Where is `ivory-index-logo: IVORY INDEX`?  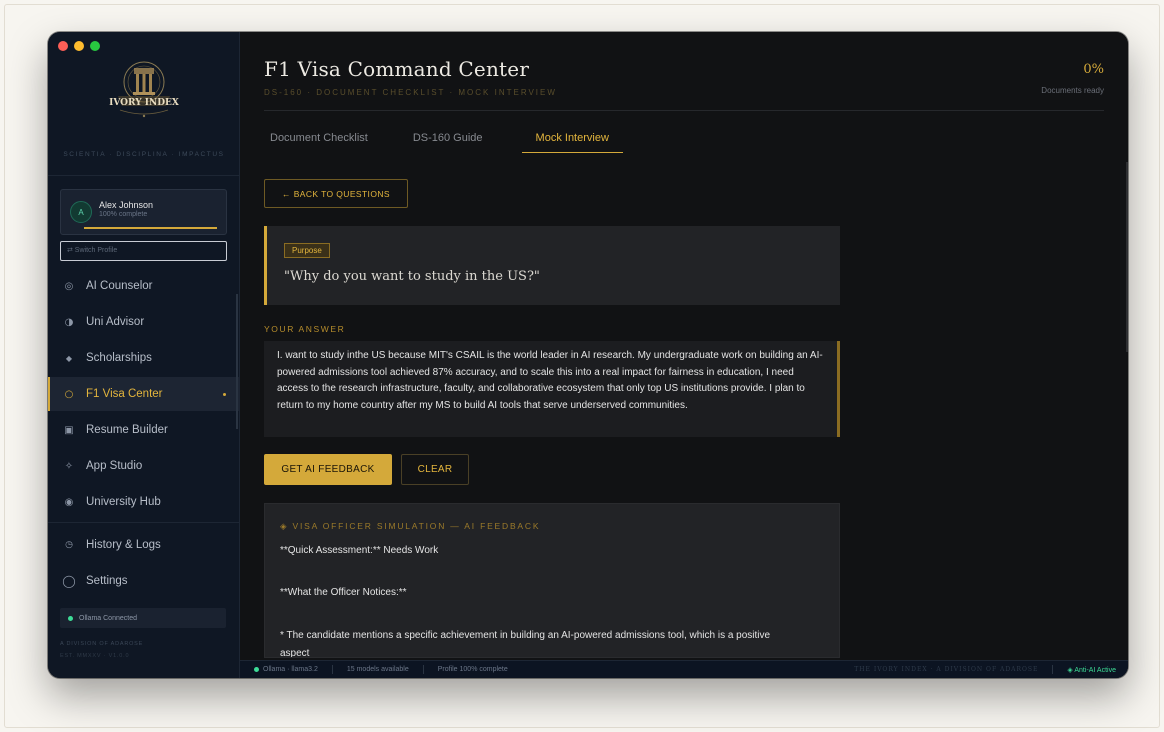 ivory-index-logo: IVORY INDEX is located at coordinates (144, 89).